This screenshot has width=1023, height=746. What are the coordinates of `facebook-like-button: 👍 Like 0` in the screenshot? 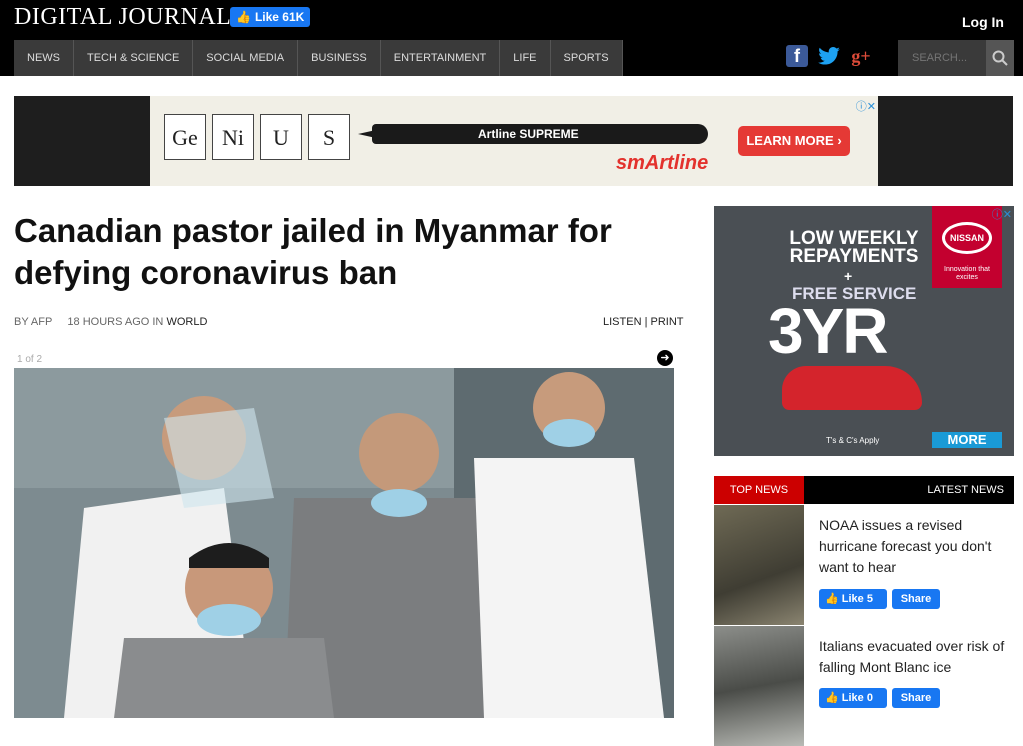 It's located at (853, 698).